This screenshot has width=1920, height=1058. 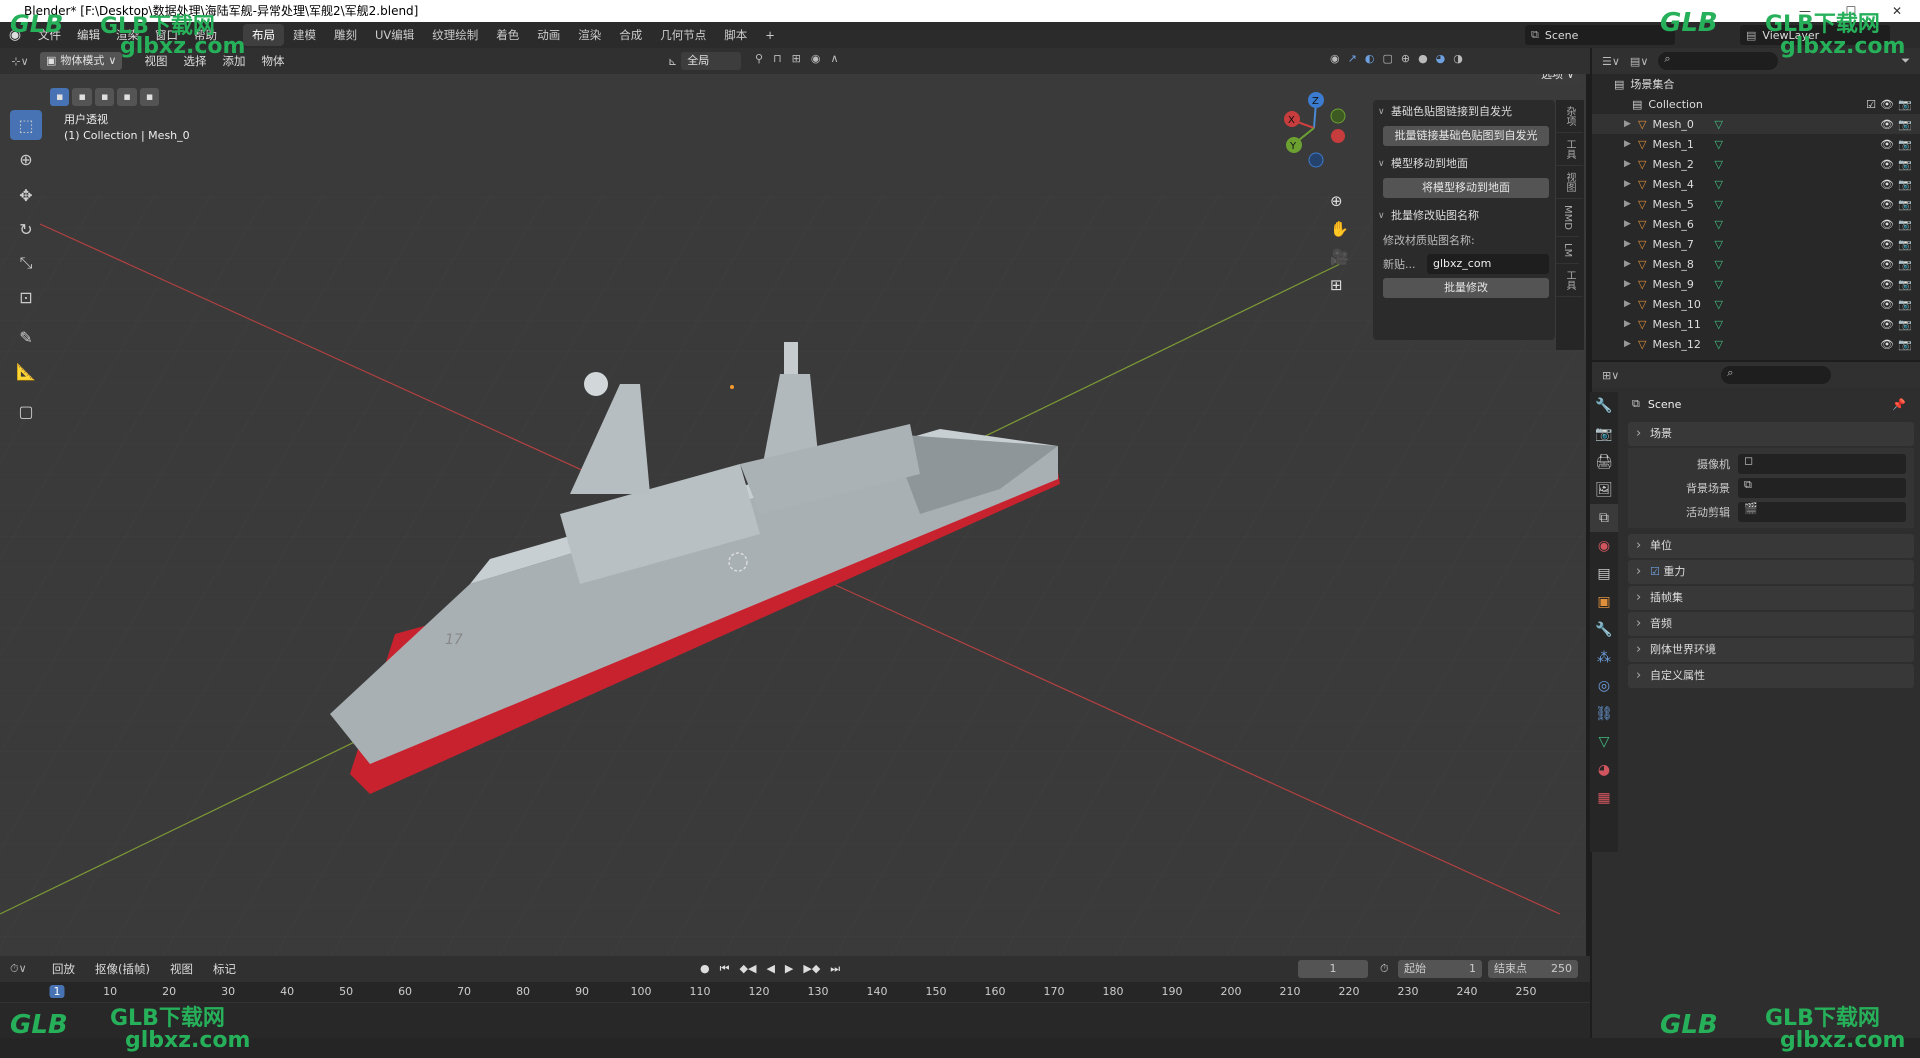 What do you see at coordinates (1771, 598) in the screenshot?
I see `section-keying-sets: 插帧集` at bounding box center [1771, 598].